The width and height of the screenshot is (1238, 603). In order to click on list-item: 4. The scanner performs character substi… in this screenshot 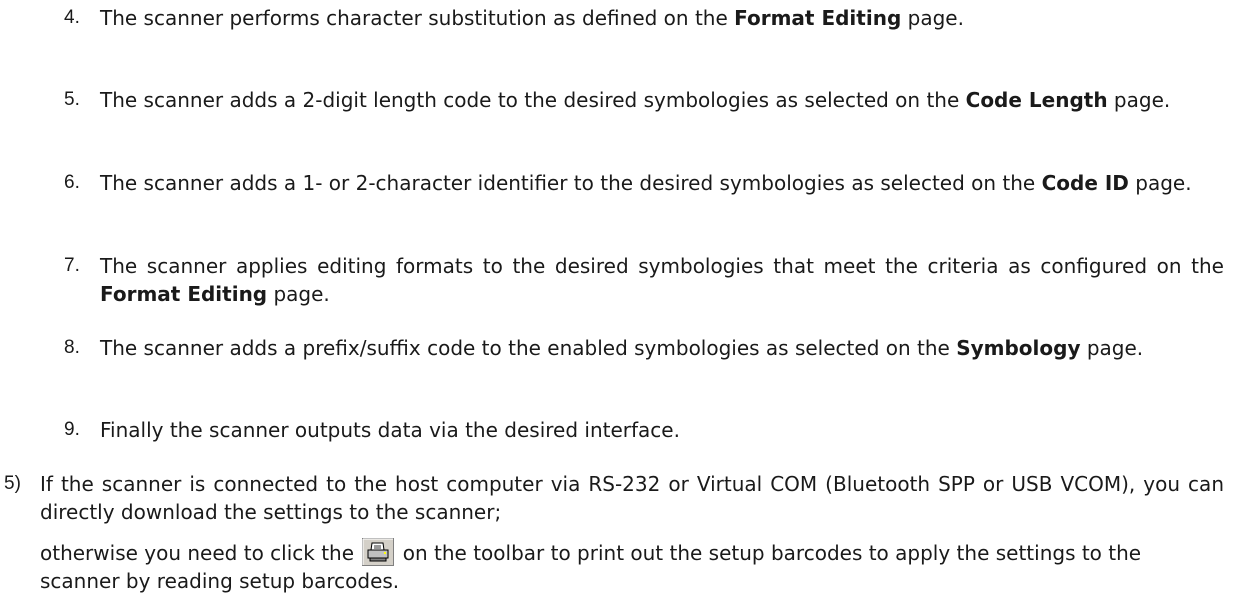, I will do `click(644, 18)`.